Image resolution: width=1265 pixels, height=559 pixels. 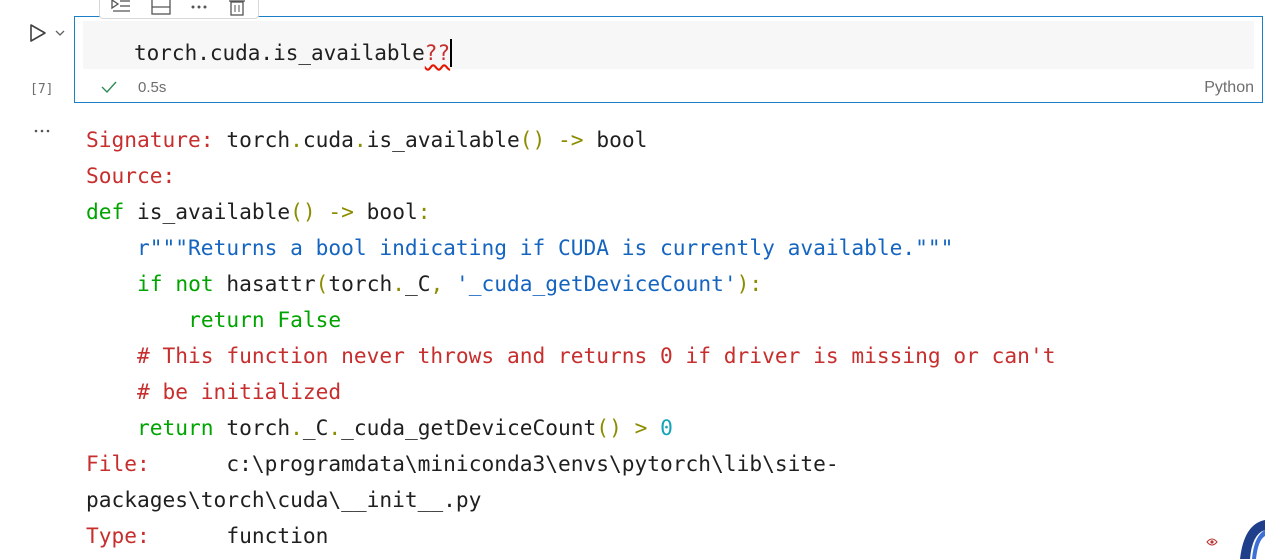 I want to click on sticker-icon, so click(x=1212, y=542).